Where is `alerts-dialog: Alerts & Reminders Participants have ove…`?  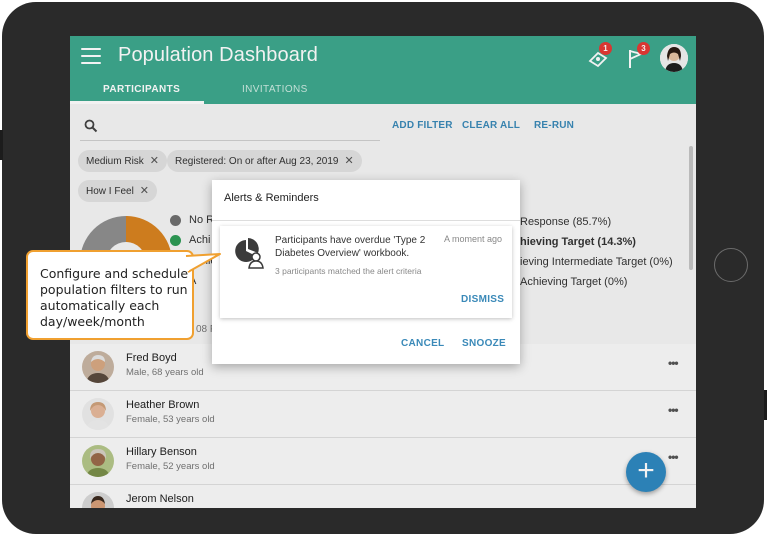 alerts-dialog: Alerts & Reminders Participants have ove… is located at coordinates (366, 272).